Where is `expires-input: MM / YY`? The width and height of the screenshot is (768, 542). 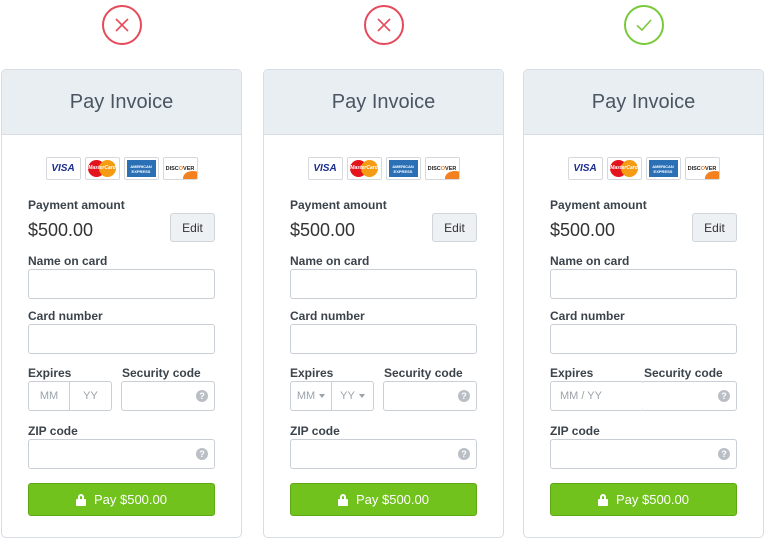
expires-input: MM / YY is located at coordinates (597, 396).